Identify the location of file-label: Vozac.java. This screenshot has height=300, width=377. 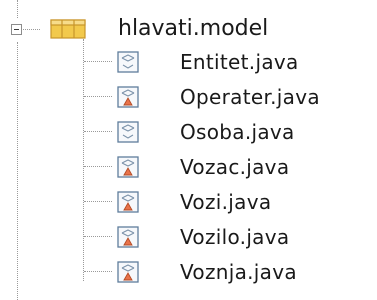
(235, 167).